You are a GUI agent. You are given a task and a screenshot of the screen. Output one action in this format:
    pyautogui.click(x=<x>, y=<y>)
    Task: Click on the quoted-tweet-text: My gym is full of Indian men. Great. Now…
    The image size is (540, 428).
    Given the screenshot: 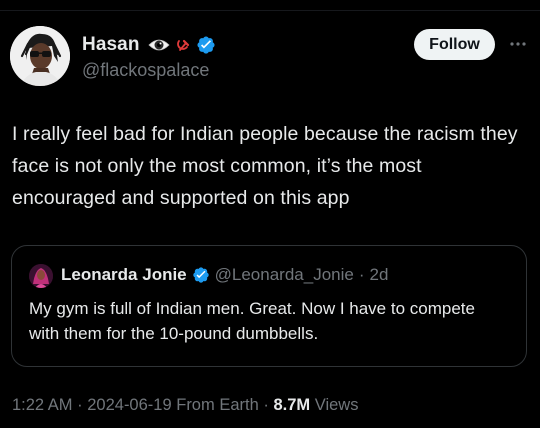 What is the action you would take?
    pyautogui.click(x=252, y=321)
    